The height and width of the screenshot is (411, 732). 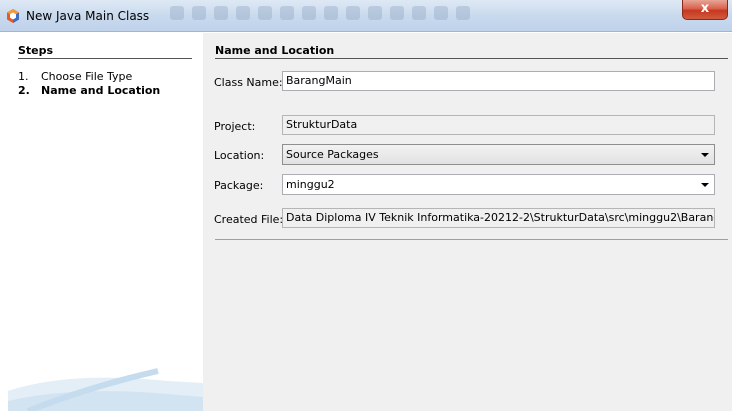 What do you see at coordinates (310, 184) in the screenshot?
I see `package-value: minggu2` at bounding box center [310, 184].